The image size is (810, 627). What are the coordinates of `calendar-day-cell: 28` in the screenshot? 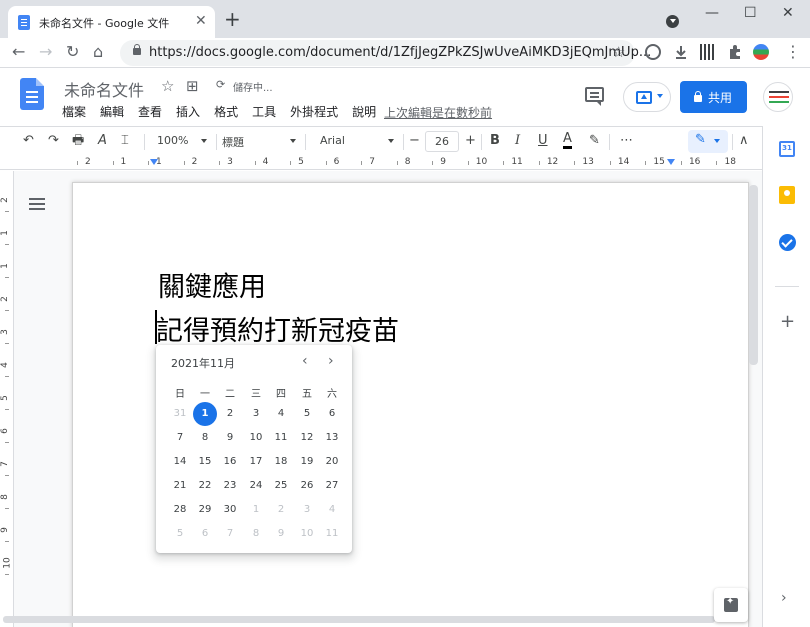 It's located at (180, 510).